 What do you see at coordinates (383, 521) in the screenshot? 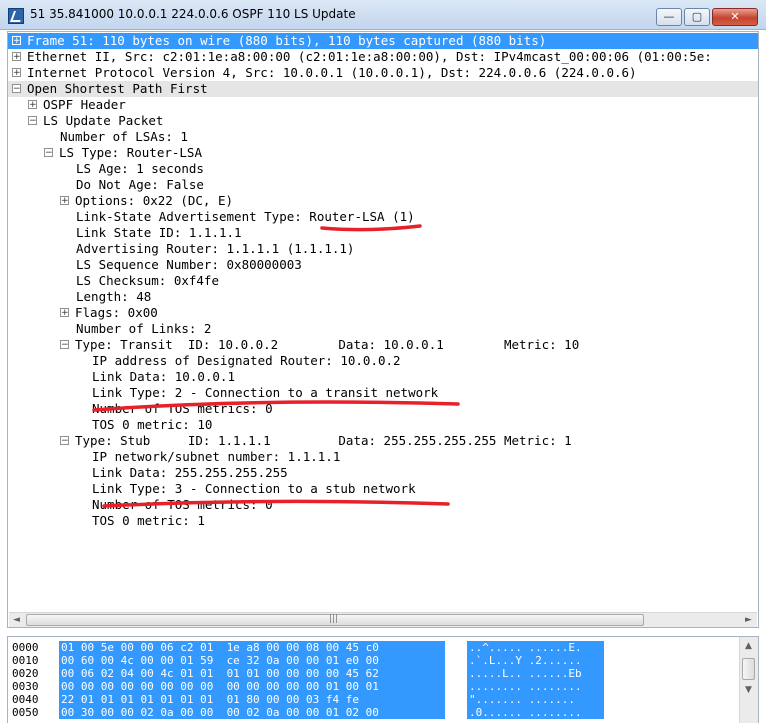
I see `tree-row: TOS 0 metric: 1` at bounding box center [383, 521].